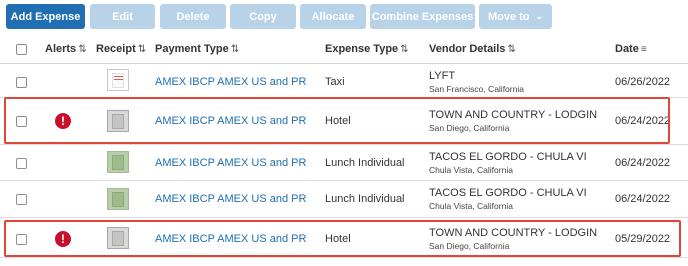 The height and width of the screenshot is (266, 688). What do you see at coordinates (192, 49) in the screenshot?
I see `payment-type-header-label: Payment Type` at bounding box center [192, 49].